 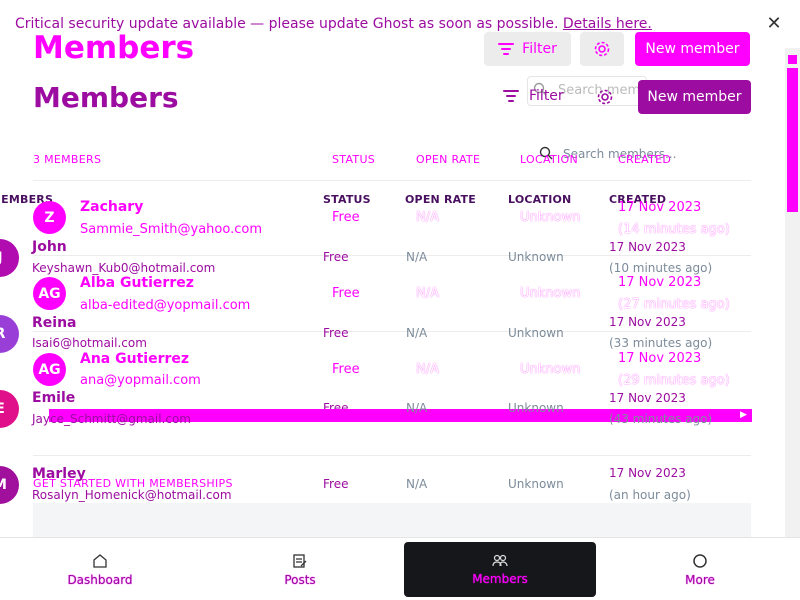 I want to click on member-created-ago: (33 minutes ago), so click(x=661, y=343).